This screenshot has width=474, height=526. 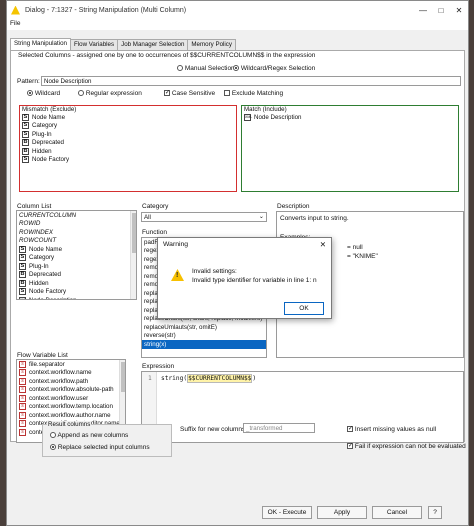 What do you see at coordinates (265, 109) in the screenshot?
I see `match-title: Match (Include)` at bounding box center [265, 109].